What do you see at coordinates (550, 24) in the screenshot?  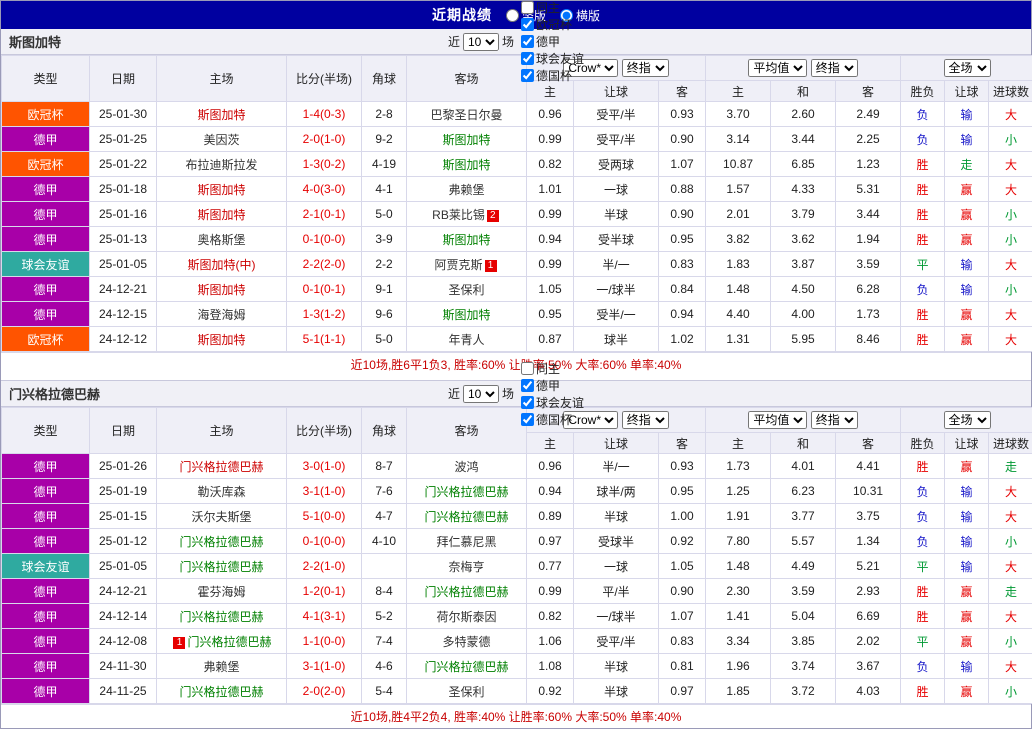 I see `filter-option: 欧冠杯` at bounding box center [550, 24].